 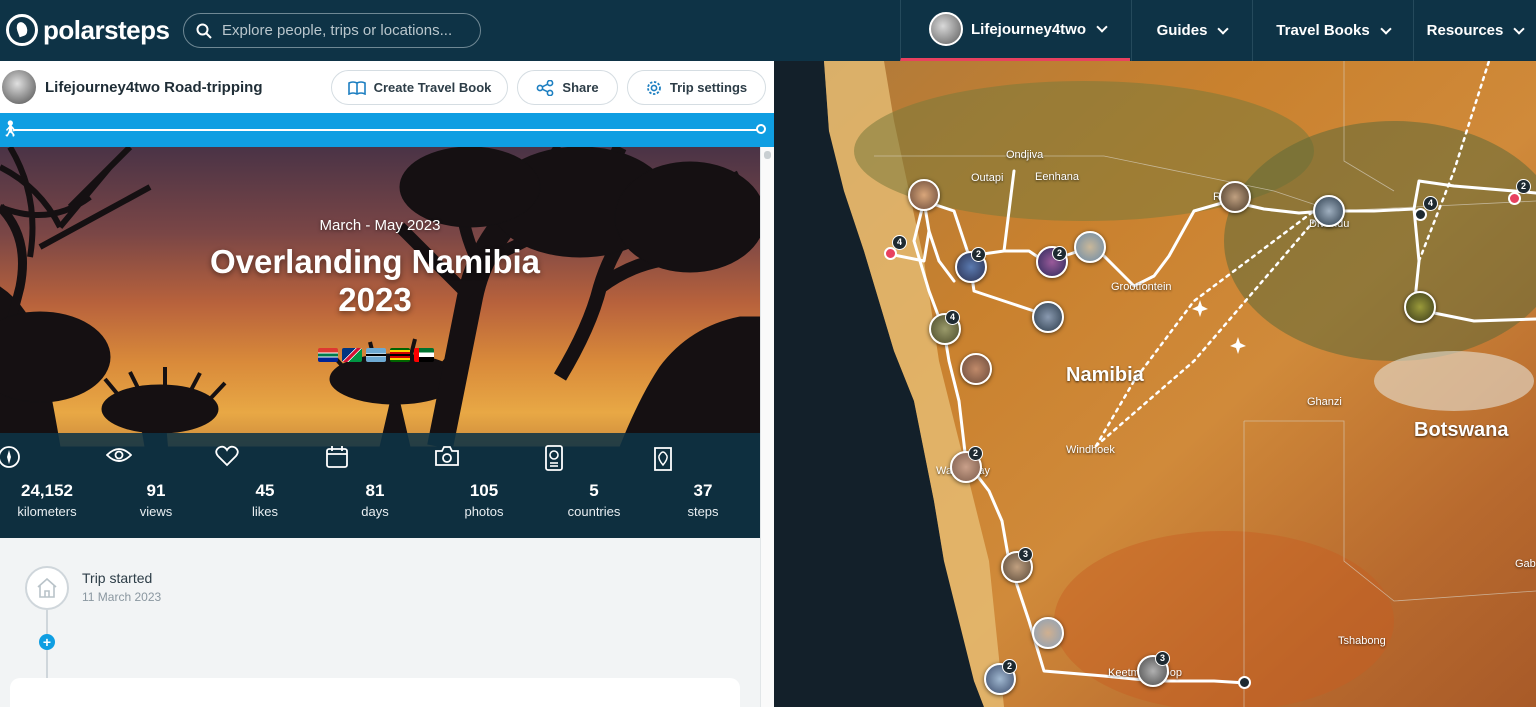 I want to click on trip-owner-name: Lifejourney4two Road-tripping, so click(x=154, y=87).